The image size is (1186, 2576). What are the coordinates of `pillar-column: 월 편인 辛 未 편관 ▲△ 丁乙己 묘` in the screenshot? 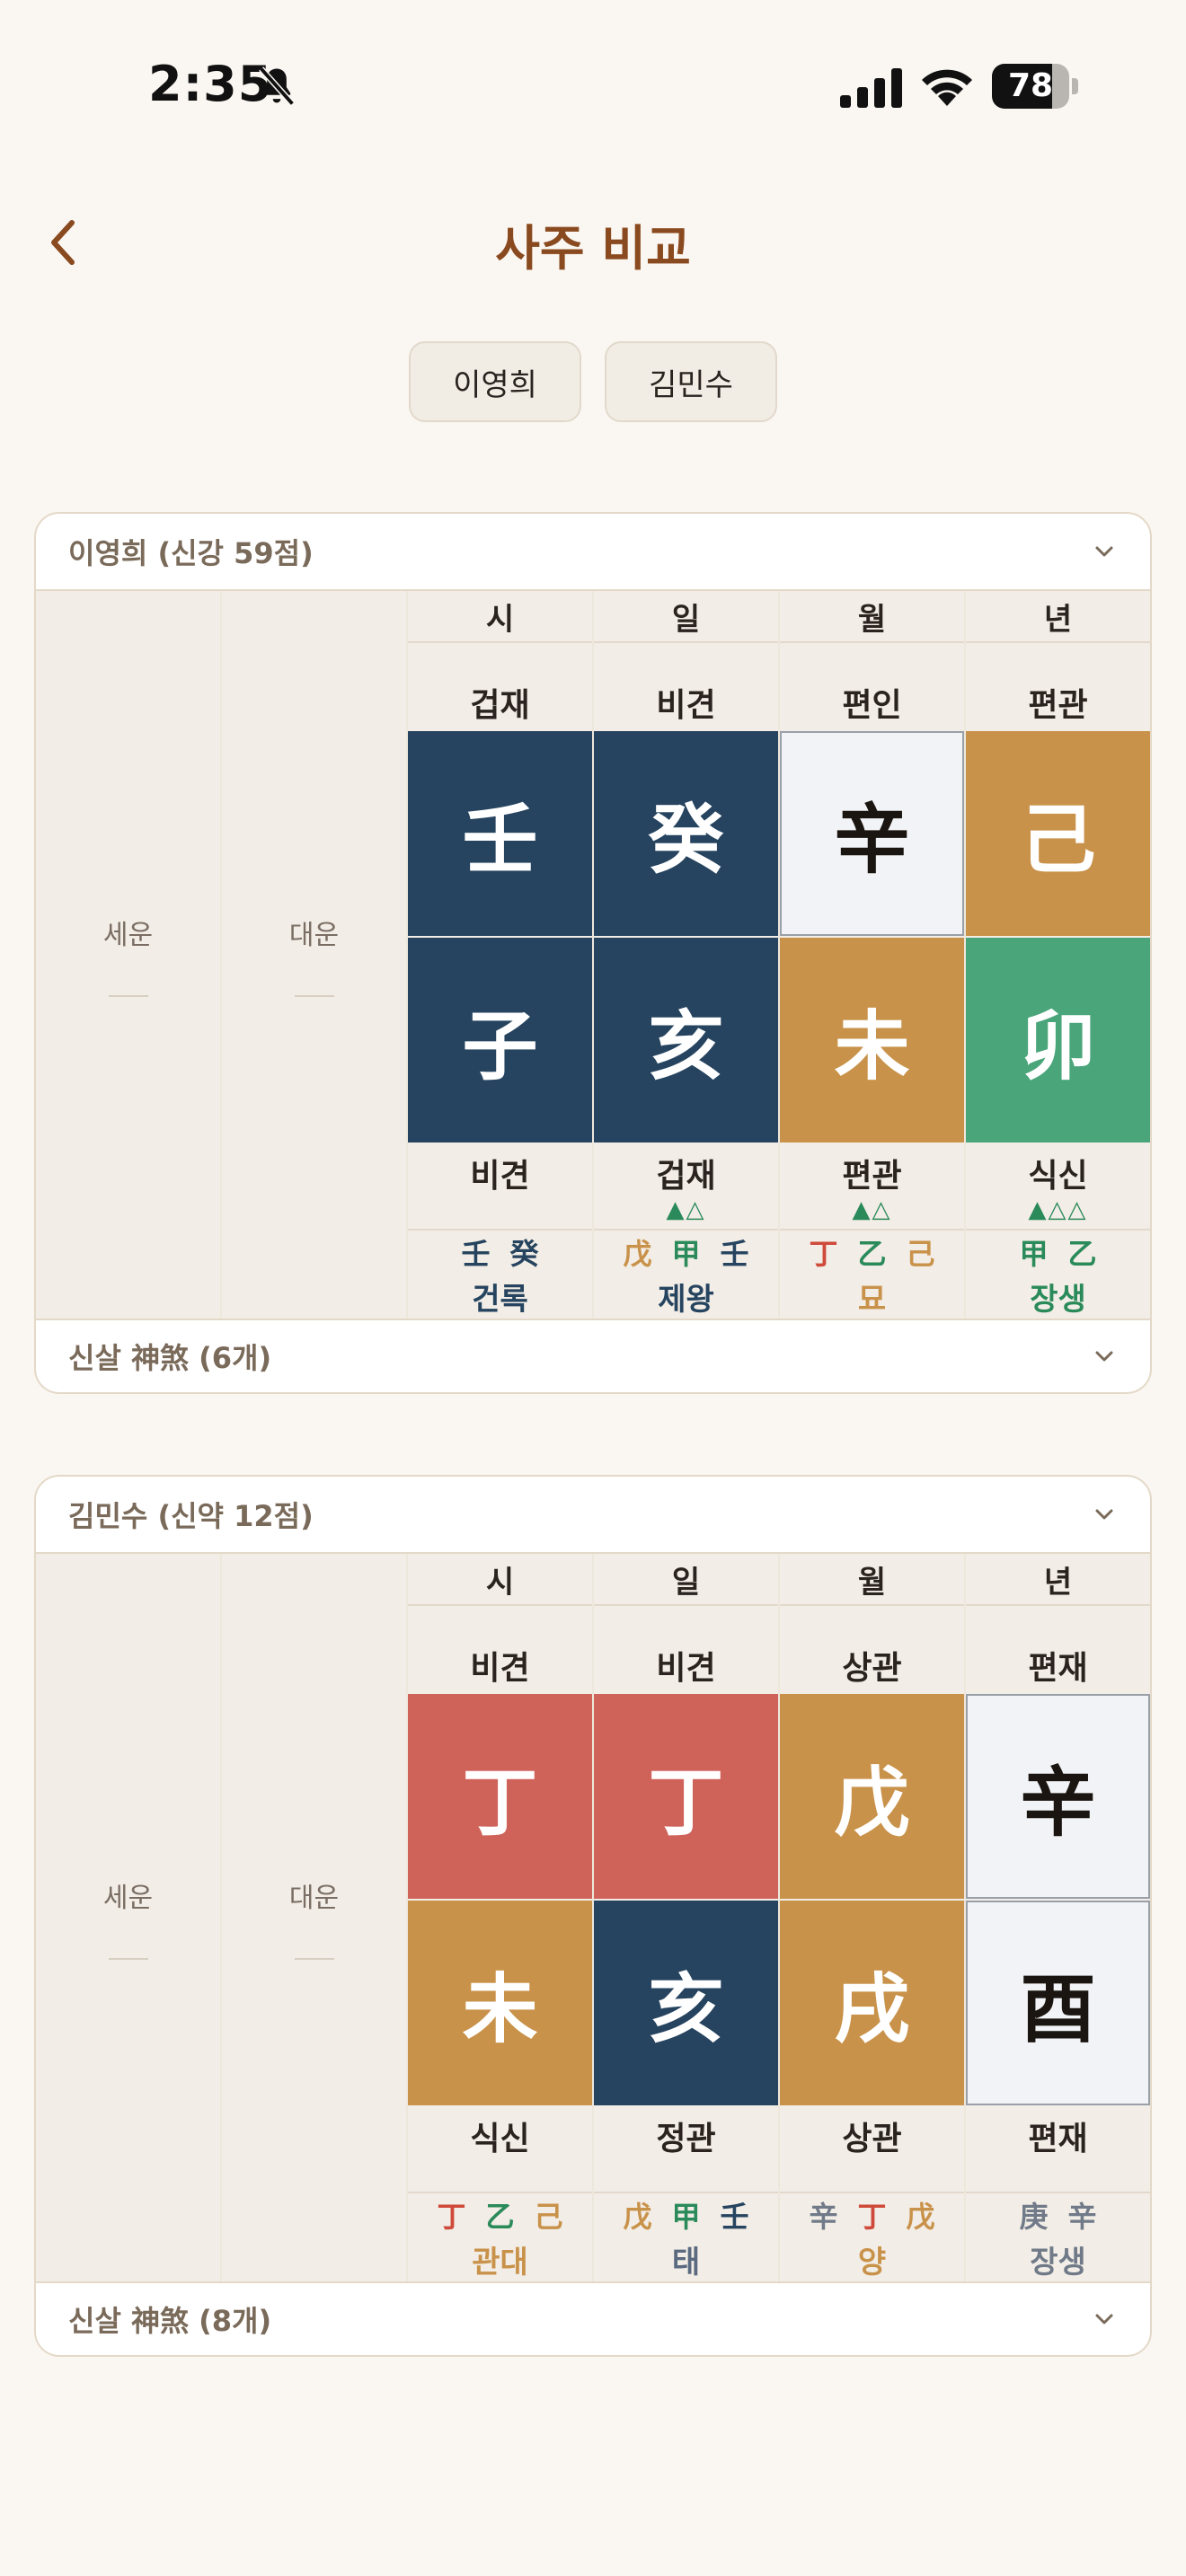 It's located at (872, 955).